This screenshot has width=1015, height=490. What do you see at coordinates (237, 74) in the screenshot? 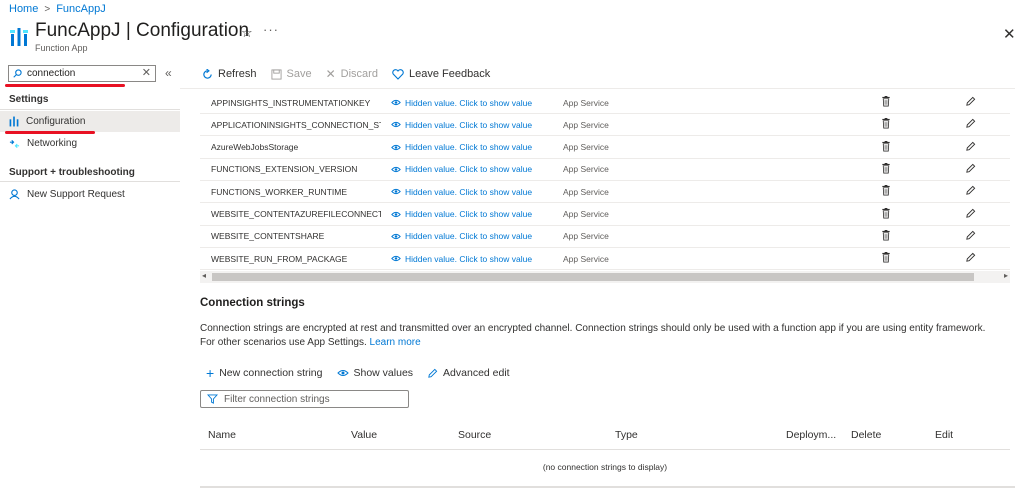
I see `refresh-label: Refresh` at bounding box center [237, 74].